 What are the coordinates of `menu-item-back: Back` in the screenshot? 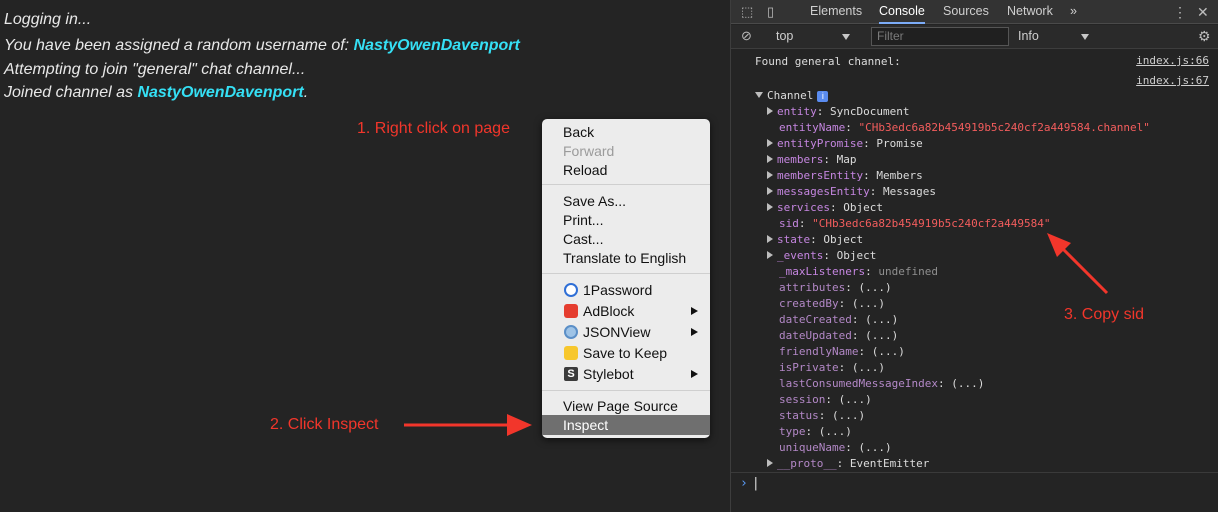 It's located at (626, 132).